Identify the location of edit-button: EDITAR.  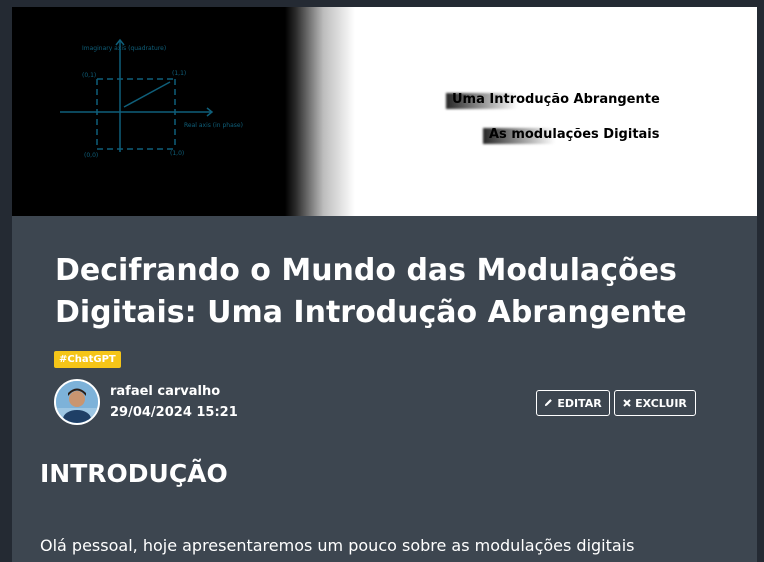
(573, 403).